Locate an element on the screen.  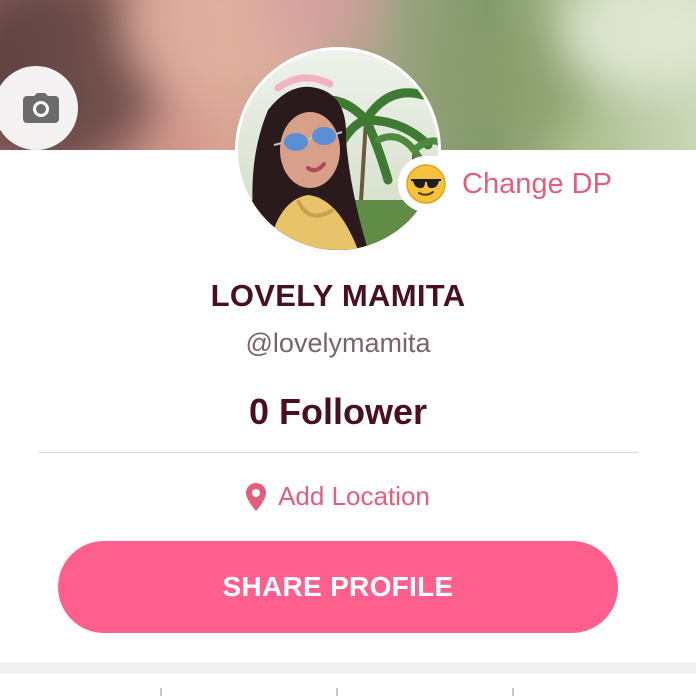
share-profile-button: SHARE PROFILE is located at coordinates (338, 587).